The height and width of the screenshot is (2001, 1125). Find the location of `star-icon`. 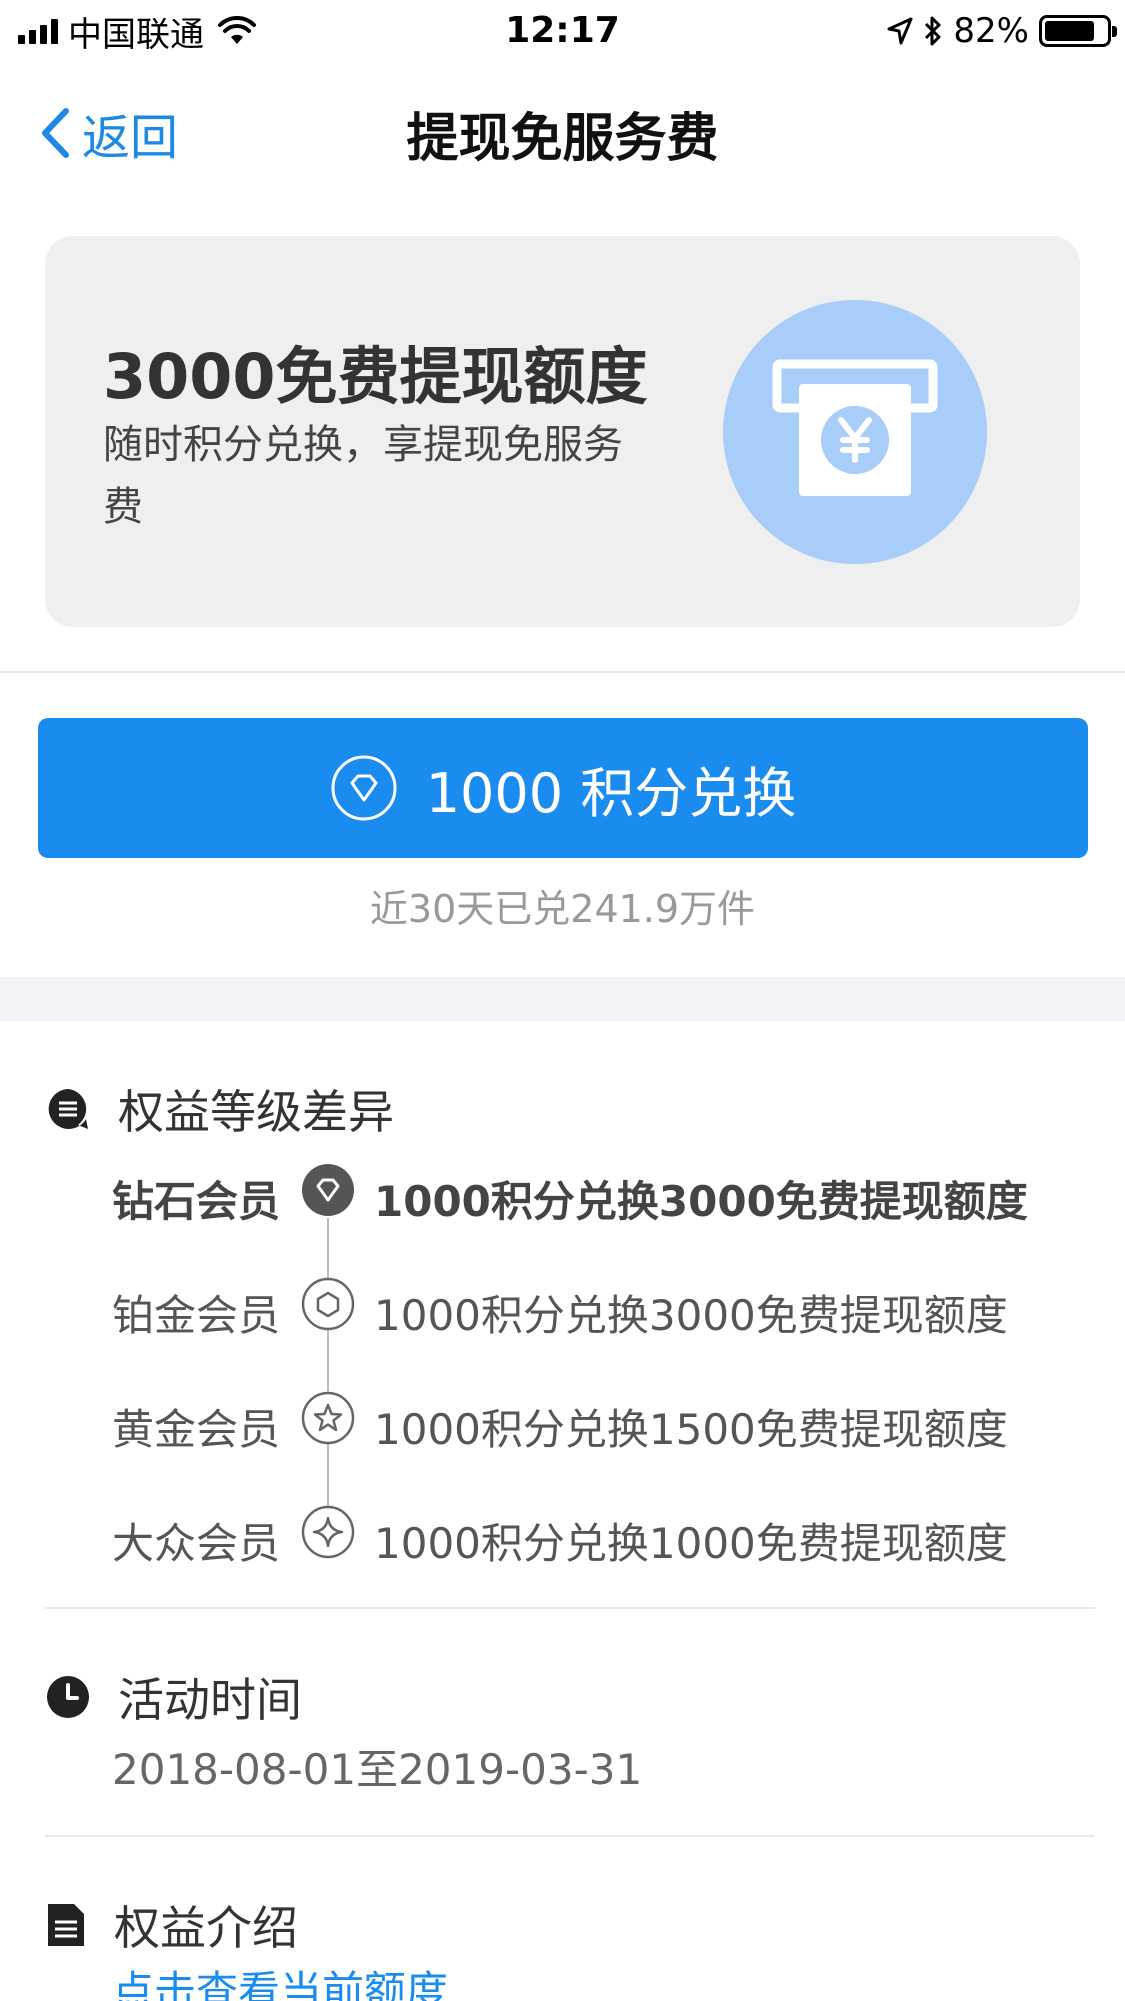

star-icon is located at coordinates (328, 1418).